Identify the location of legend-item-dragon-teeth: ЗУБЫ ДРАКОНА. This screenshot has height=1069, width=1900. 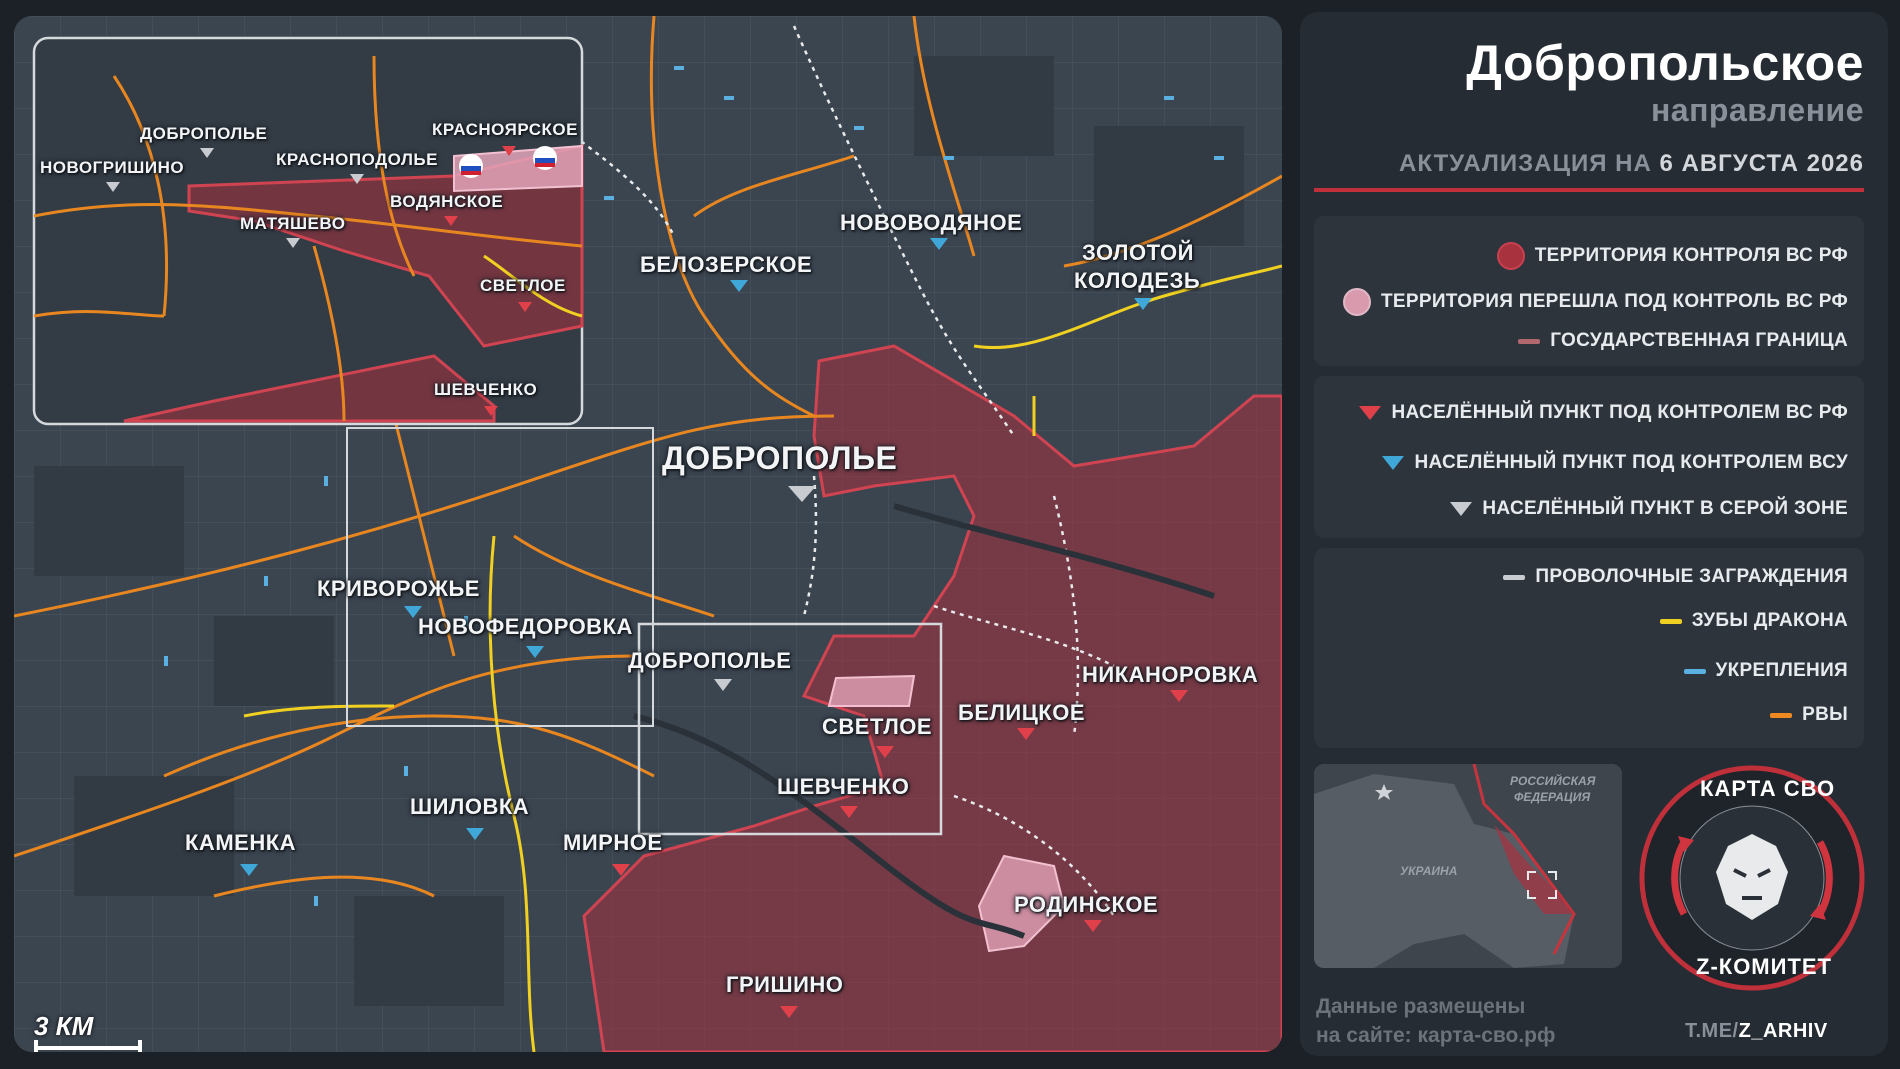
(1753, 621).